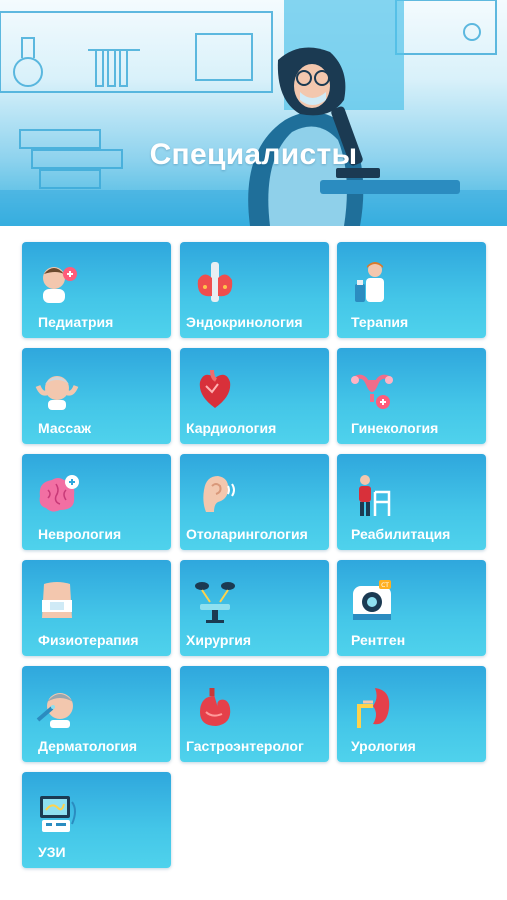  I want to click on specialty-tile-physiotherapy: Физиотерапия, so click(96, 608).